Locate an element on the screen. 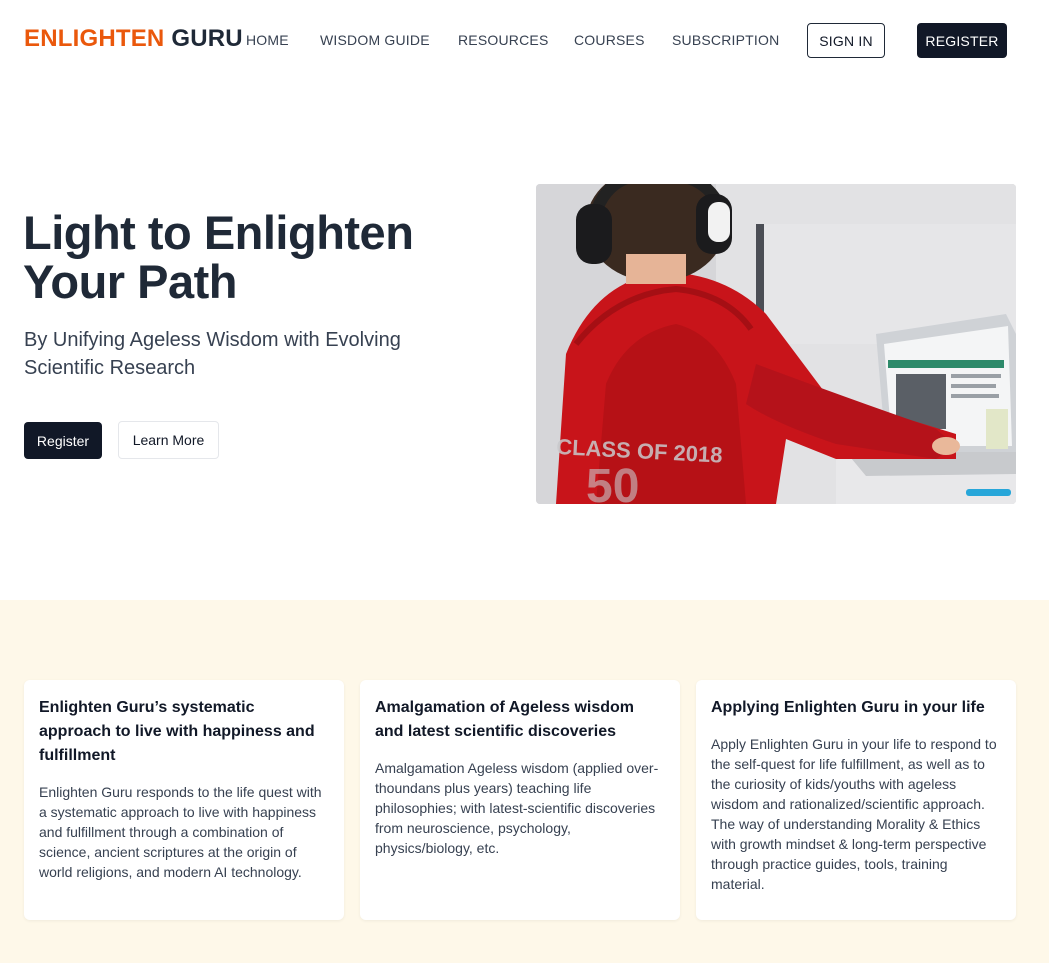 The width and height of the screenshot is (1049, 963). nav-item-subscription: SUBSCRIPTION is located at coordinates (725, 40).